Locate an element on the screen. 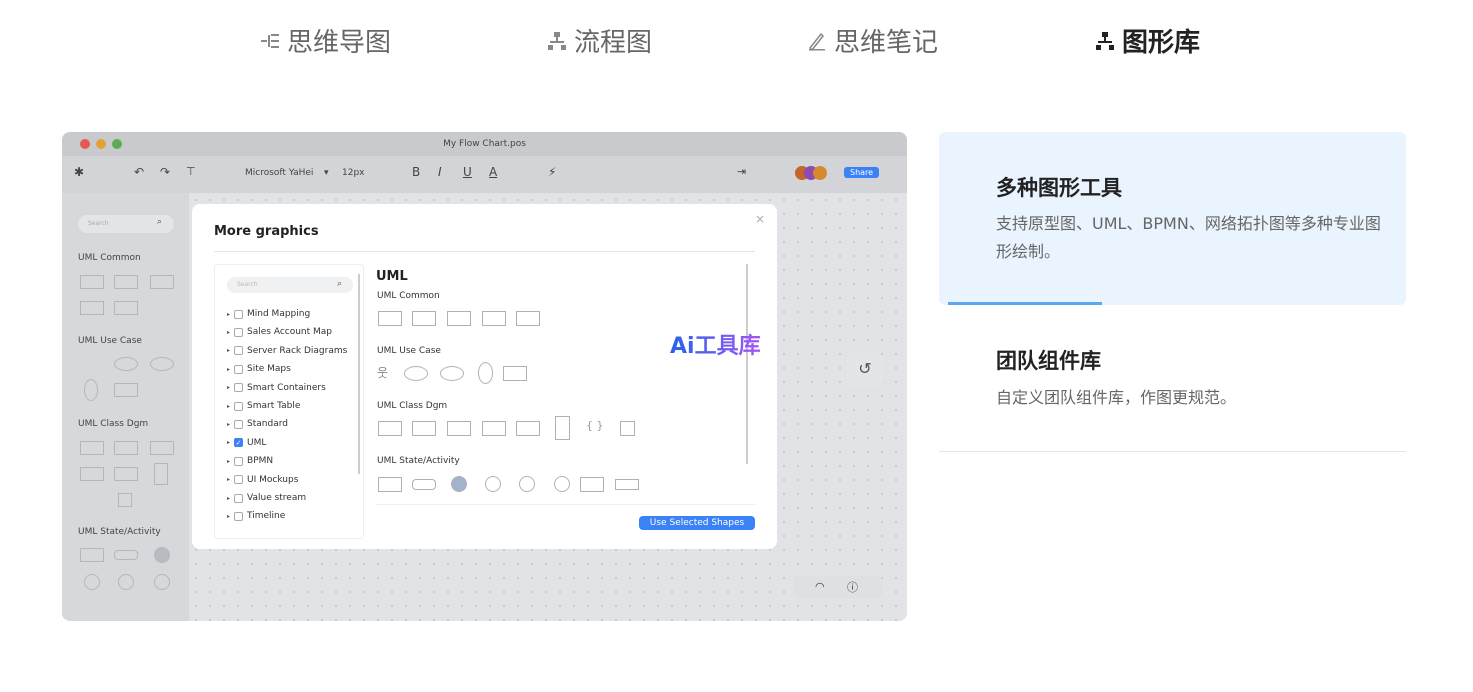 The width and height of the screenshot is (1473, 692). sidebar-section-uml-use-case: UML Use Case is located at coordinates (110, 341).